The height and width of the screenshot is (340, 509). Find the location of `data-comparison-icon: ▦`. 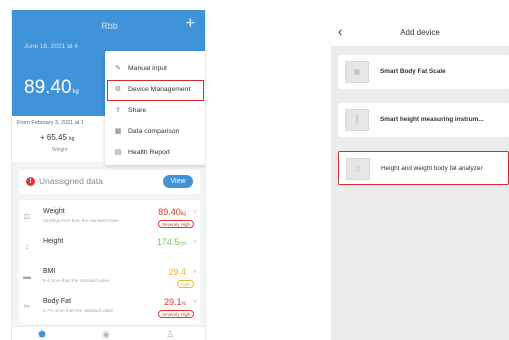

data-comparison-icon: ▦ is located at coordinates (118, 131).